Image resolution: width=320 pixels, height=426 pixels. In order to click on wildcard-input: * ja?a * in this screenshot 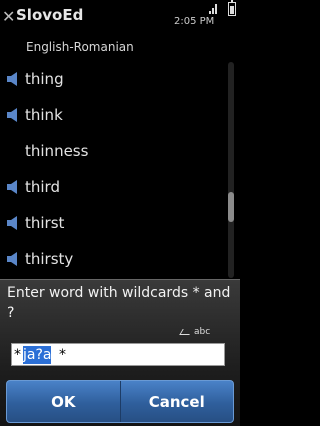, I will do `click(118, 354)`.